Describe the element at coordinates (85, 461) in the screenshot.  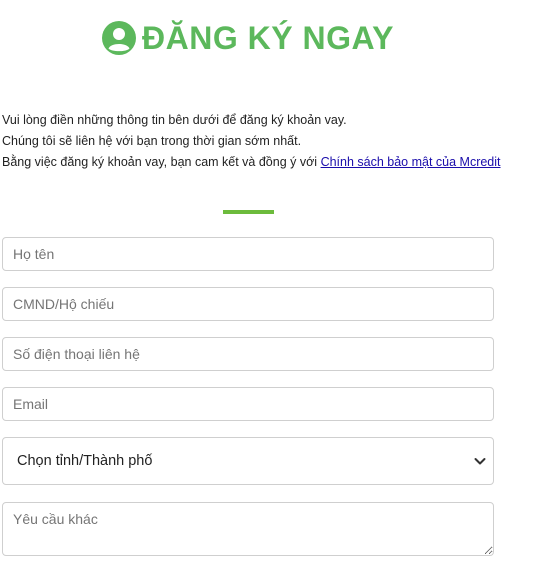
I see `city-select-value: Chọn tỉnh/Thành phố` at that location.